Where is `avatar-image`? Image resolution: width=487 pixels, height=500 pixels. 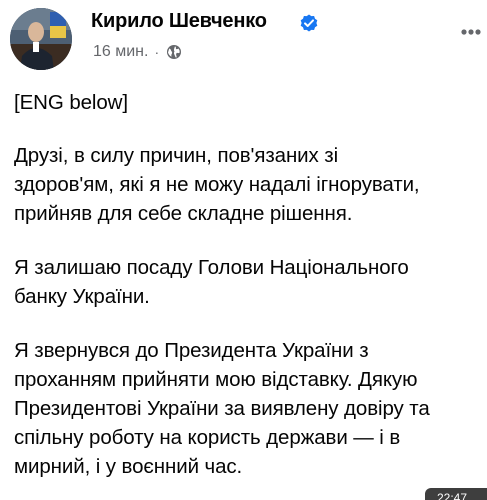
avatar-image is located at coordinates (41, 39).